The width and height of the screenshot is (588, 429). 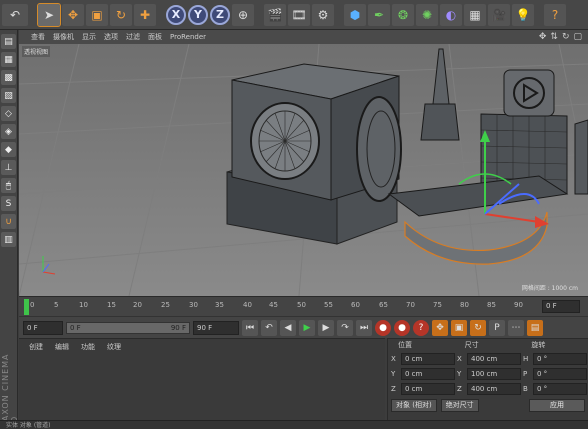 What do you see at coordinates (114, 347) in the screenshot?
I see `material-menu-texture: 纹理` at bounding box center [114, 347].